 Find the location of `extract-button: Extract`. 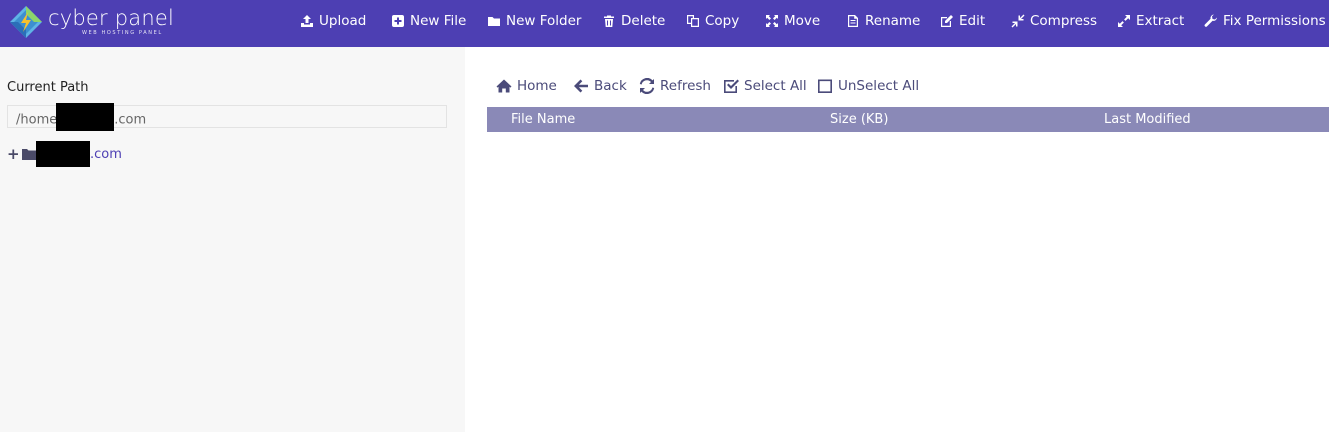

extract-button: Extract is located at coordinates (1150, 21).